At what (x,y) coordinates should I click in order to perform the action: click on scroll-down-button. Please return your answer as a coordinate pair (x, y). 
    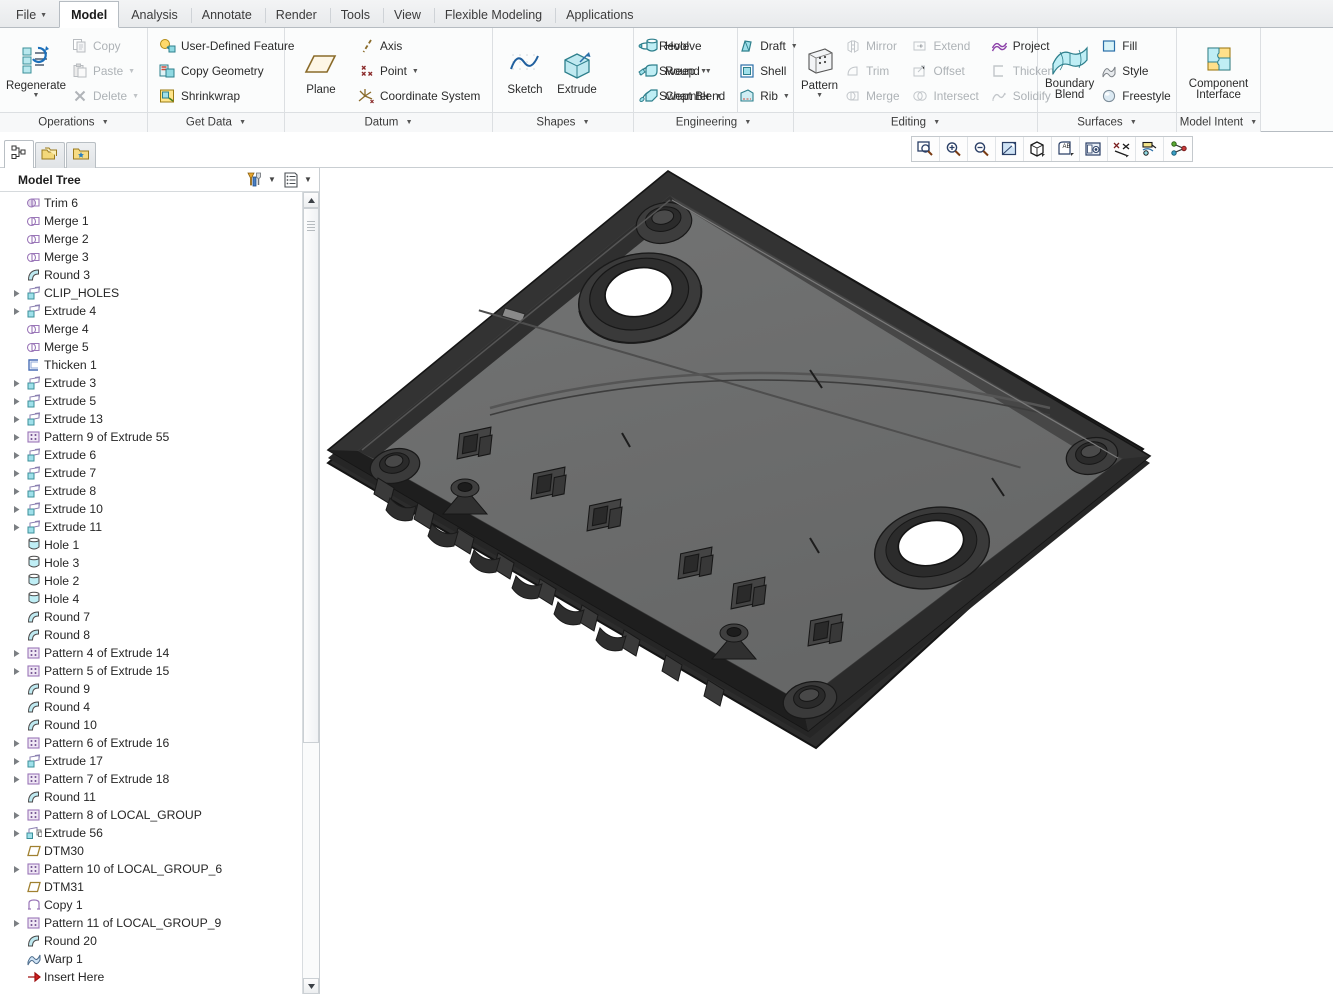
    Looking at the image, I should click on (311, 986).